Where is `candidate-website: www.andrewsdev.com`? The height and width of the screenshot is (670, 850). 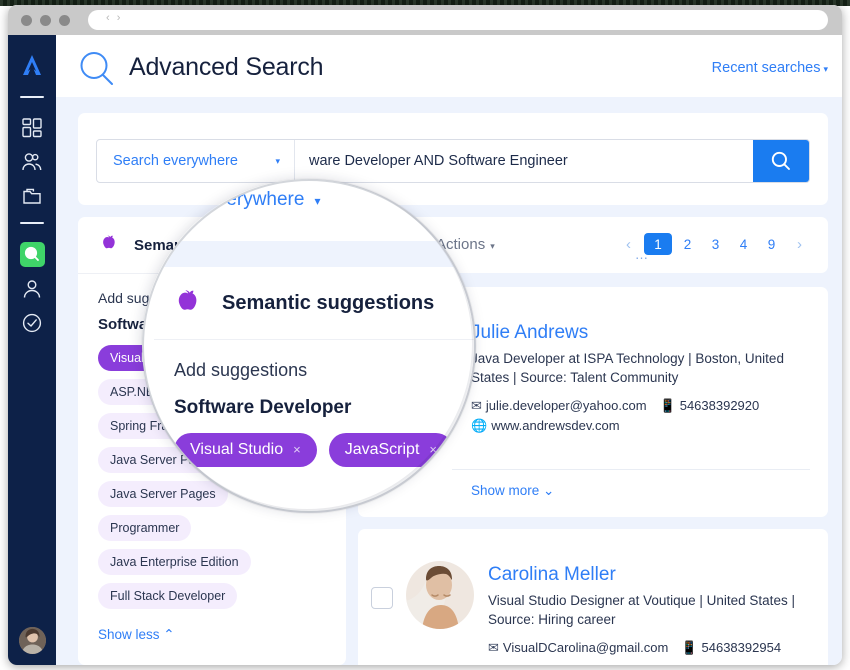 candidate-website: www.andrewsdev.com is located at coordinates (555, 425).